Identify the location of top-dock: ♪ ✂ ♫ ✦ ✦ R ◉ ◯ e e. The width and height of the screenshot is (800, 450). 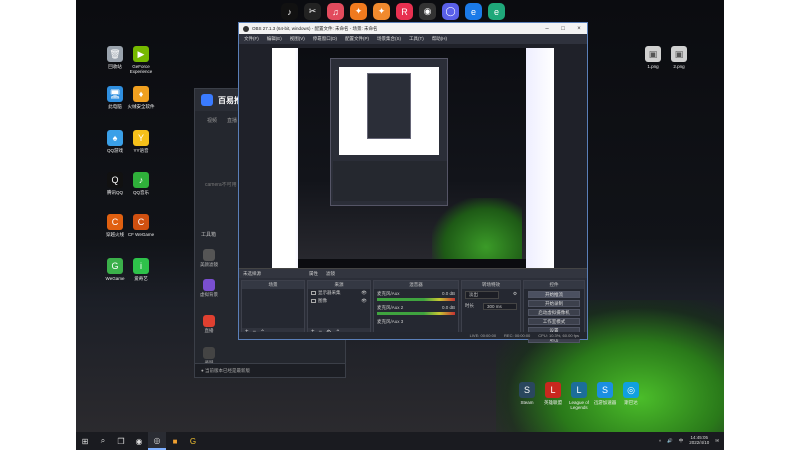
(393, 12).